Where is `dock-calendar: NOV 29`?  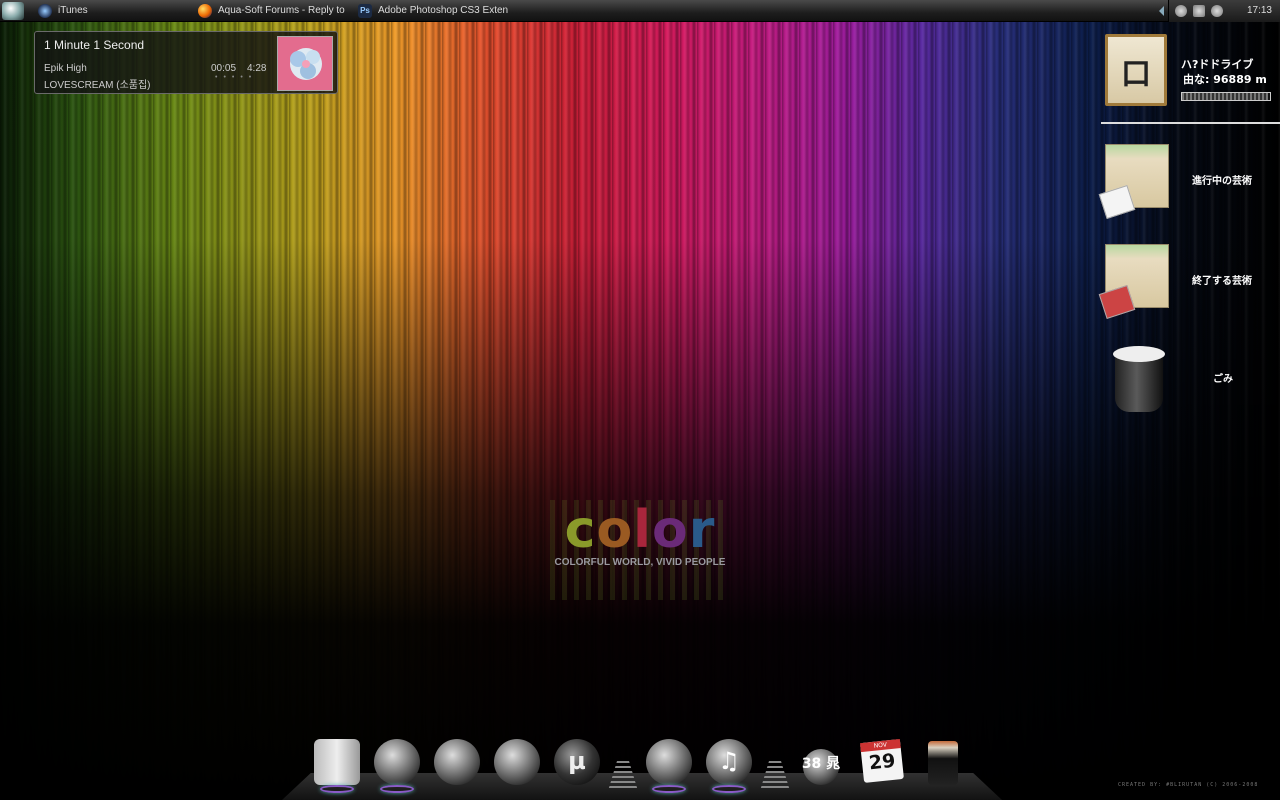
dock-calendar: NOV 29 is located at coordinates (882, 761).